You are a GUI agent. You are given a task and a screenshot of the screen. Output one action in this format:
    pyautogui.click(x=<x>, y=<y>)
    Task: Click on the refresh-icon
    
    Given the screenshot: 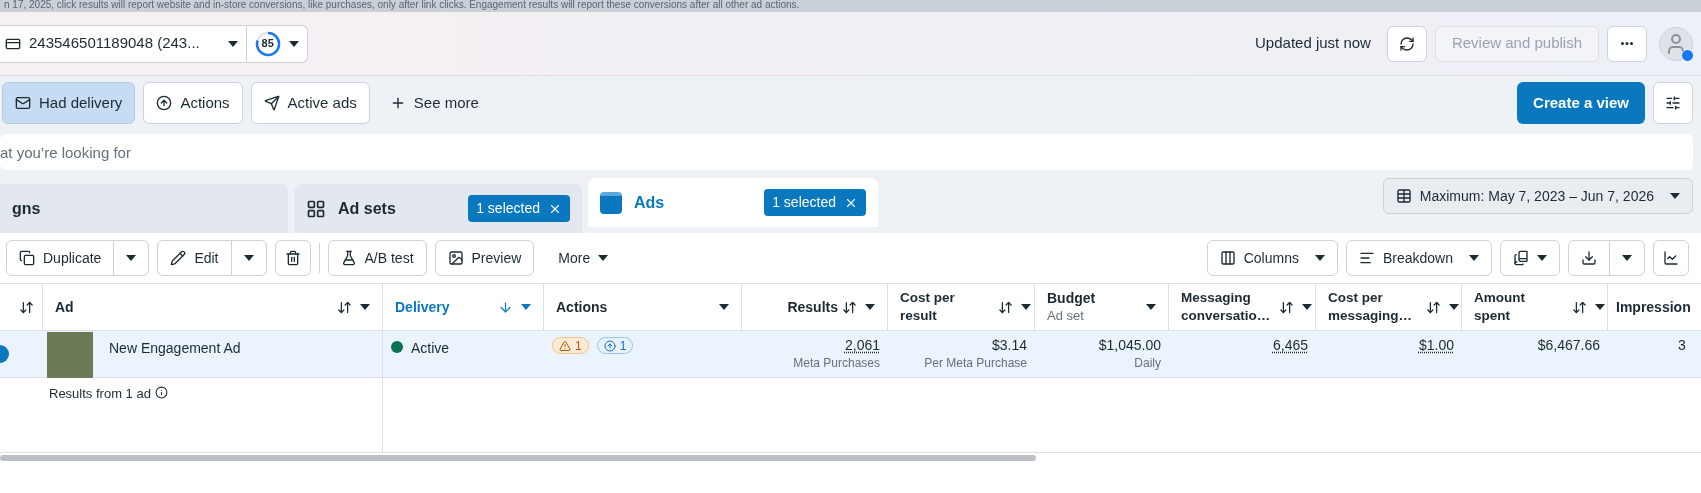 What is the action you would take?
    pyautogui.click(x=1406, y=43)
    